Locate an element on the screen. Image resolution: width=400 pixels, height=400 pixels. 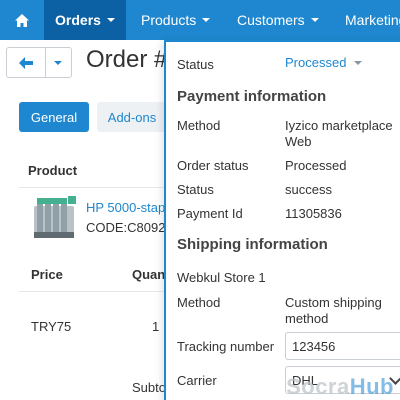
nav-orders: Orders is located at coordinates (85, 20).